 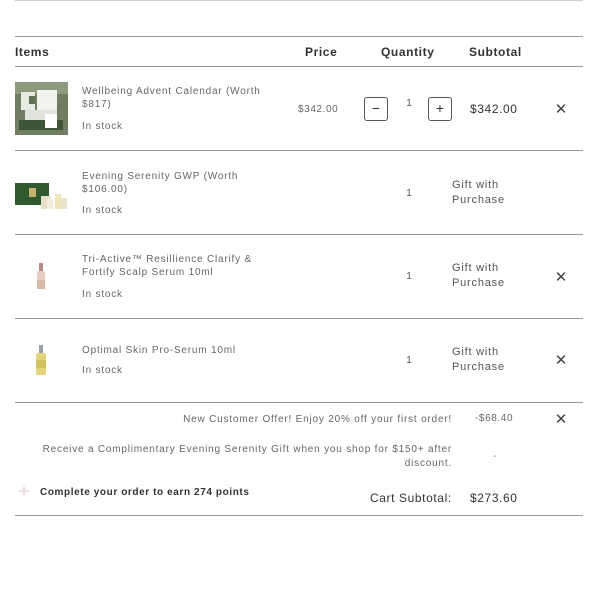 What do you see at coordinates (172, 183) in the screenshot?
I see `item-name: Evening Serenity GWP (Worth $106.00)` at bounding box center [172, 183].